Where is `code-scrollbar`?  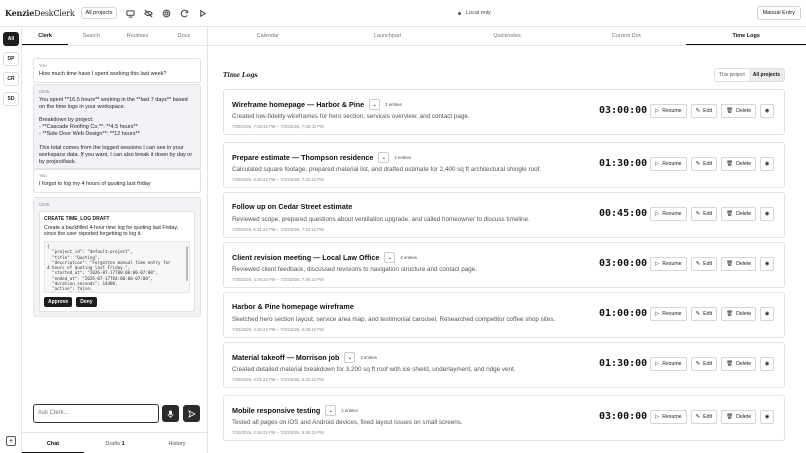
code-scrollbar is located at coordinates (187, 264).